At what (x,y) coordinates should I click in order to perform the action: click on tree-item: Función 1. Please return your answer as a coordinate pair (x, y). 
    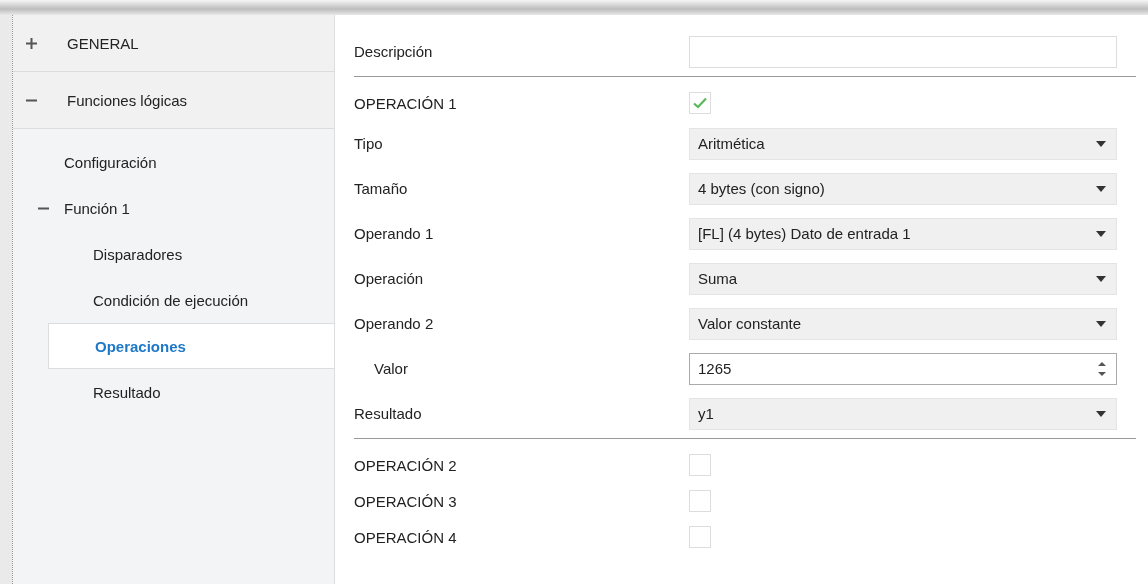
    Looking at the image, I should click on (176, 208).